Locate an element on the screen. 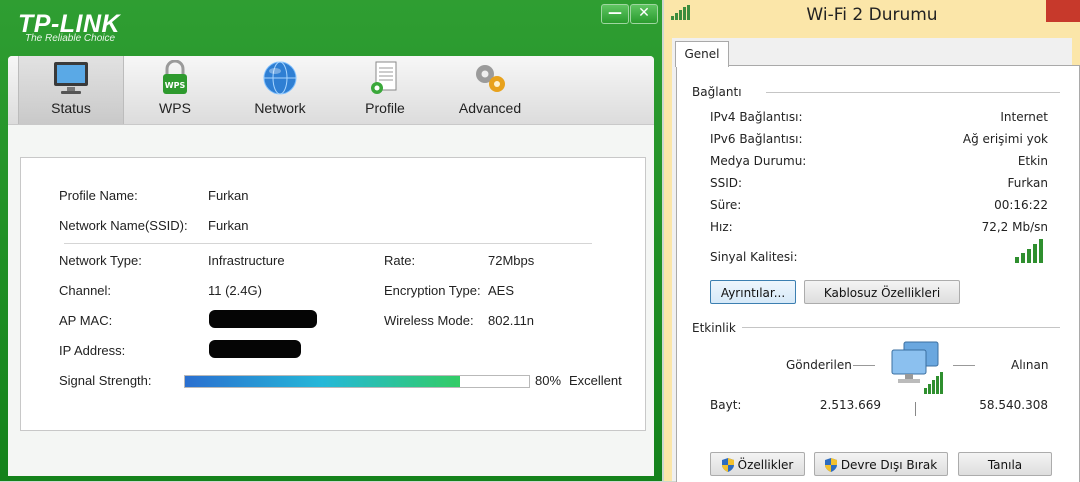 This screenshot has height=482, width=1080. ssid-row-value: Furkan is located at coordinates (1027, 183).